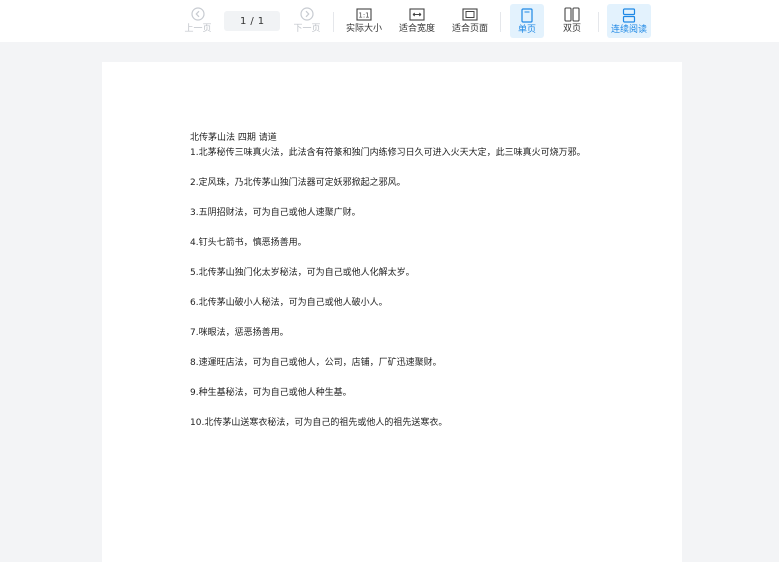  Describe the element at coordinates (363, 29) in the screenshot. I see `actual-size-label: 实际大小` at that location.